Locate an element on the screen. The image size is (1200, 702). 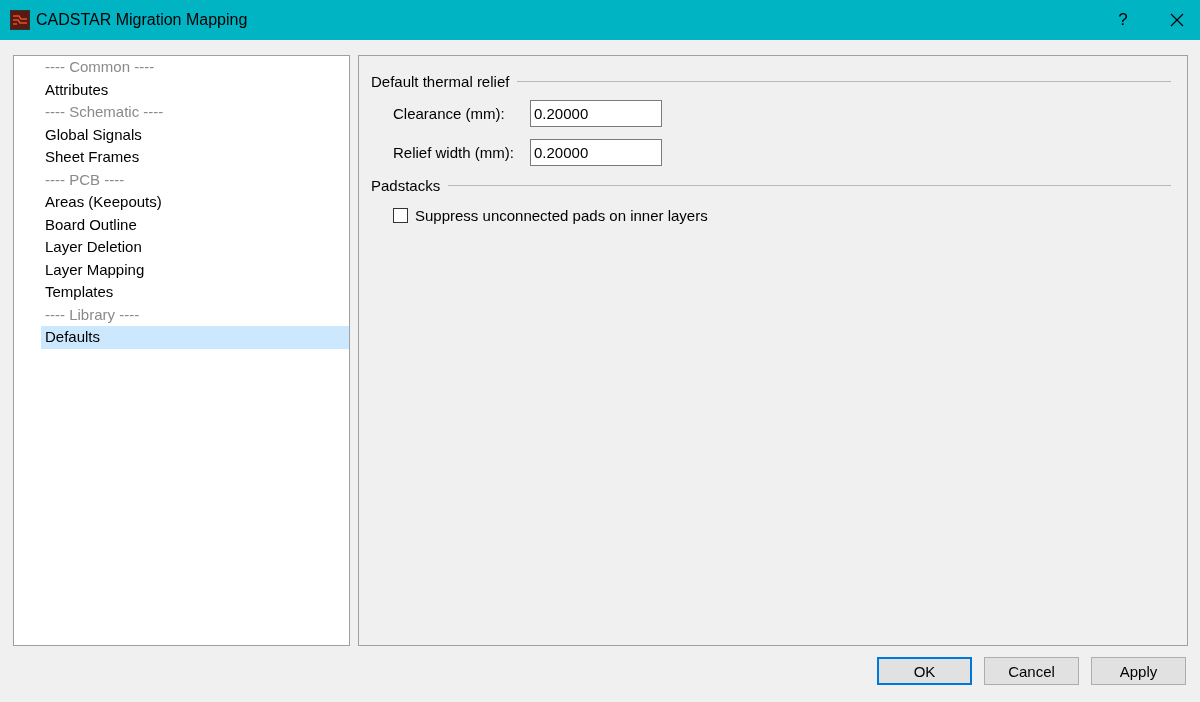
list-section-header: ---- Common ---- is located at coordinates (100, 67).